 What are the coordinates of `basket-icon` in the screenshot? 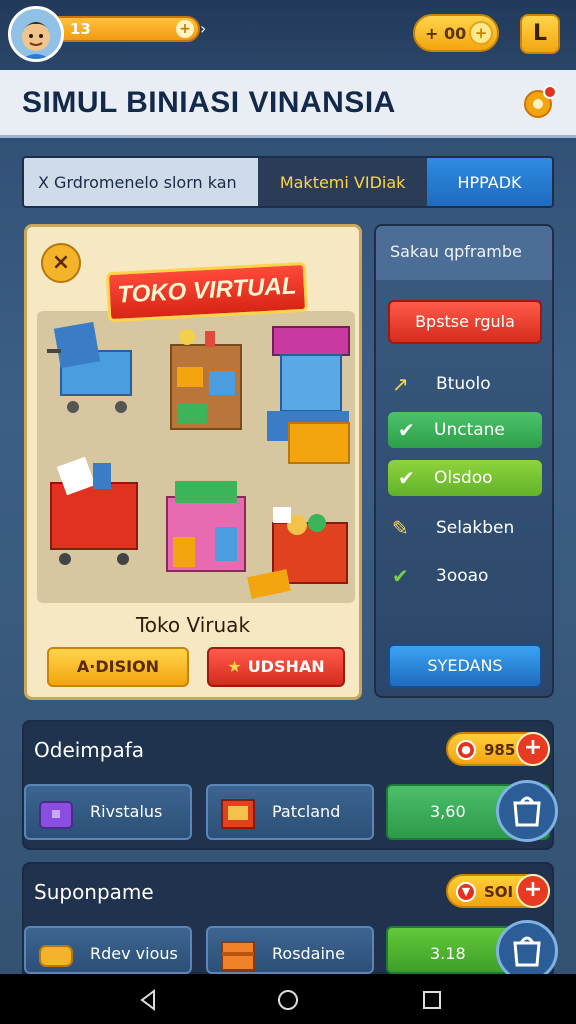 It's located at (94, 510).